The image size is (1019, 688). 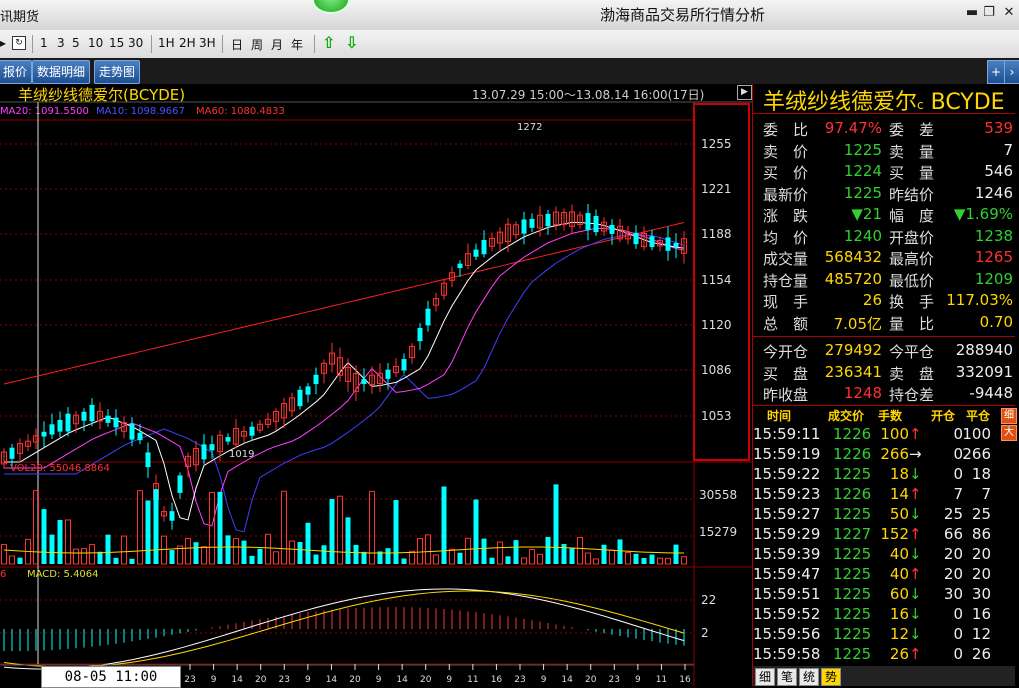 What do you see at coordinates (984, 371) in the screenshot?
I see `position-value: 332091` at bounding box center [984, 371].